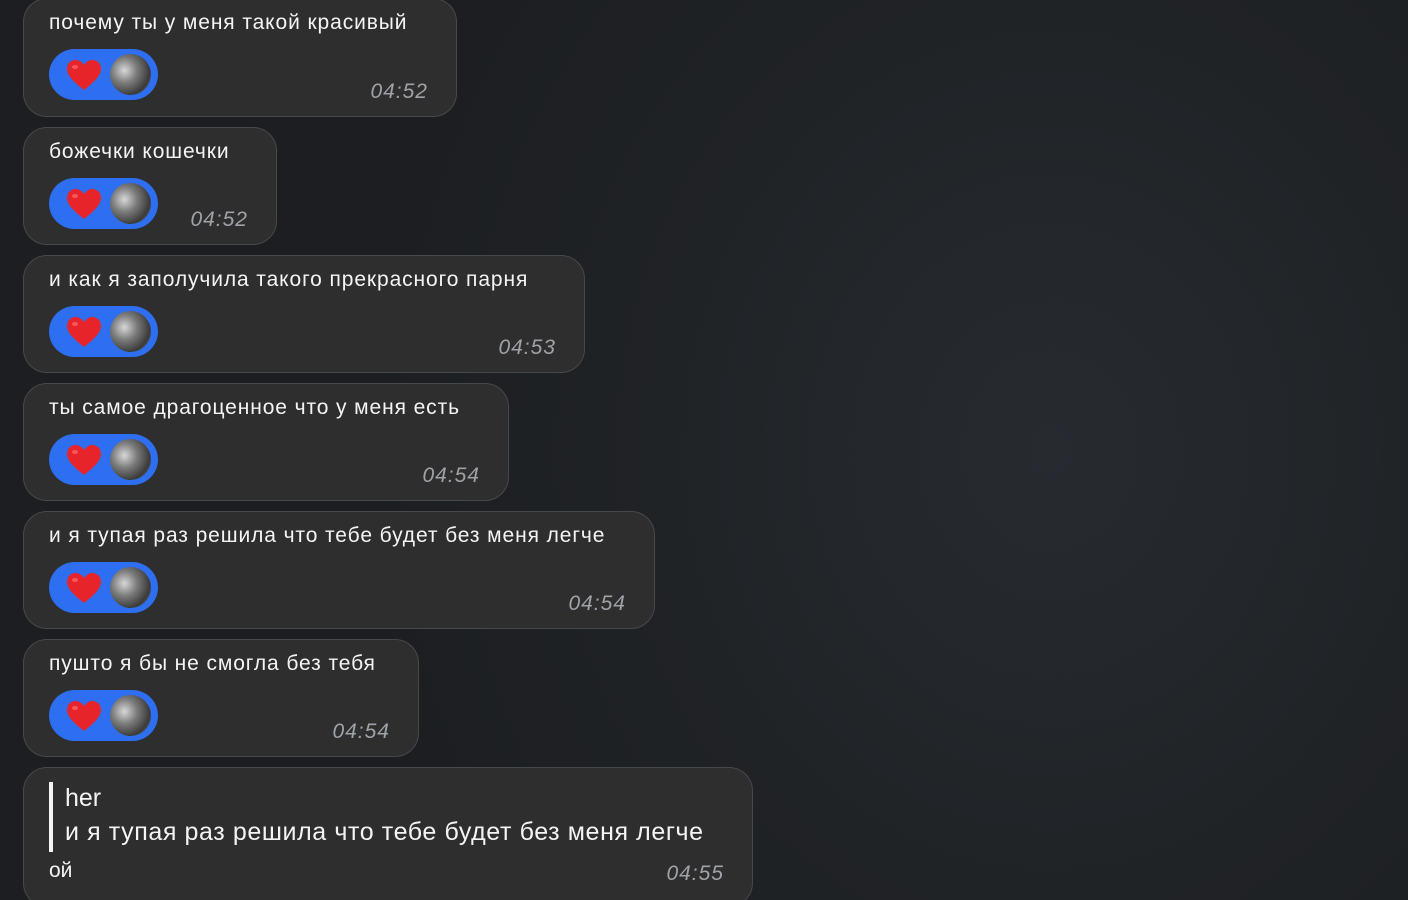 This screenshot has height=900, width=1408. Describe the element at coordinates (228, 22) in the screenshot. I see `message-text: почему ты у меня такой красивый` at that location.